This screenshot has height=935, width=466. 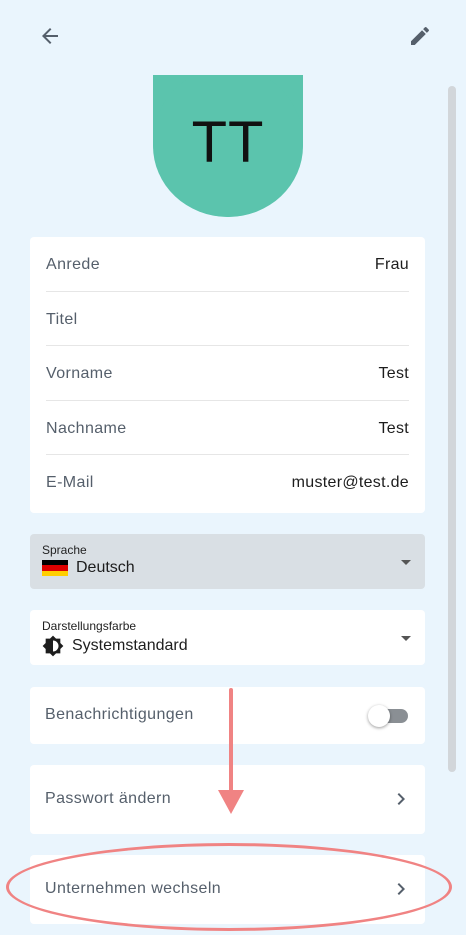 I want to click on theme-label: Darstellungsfarbe, so click(x=89, y=626).